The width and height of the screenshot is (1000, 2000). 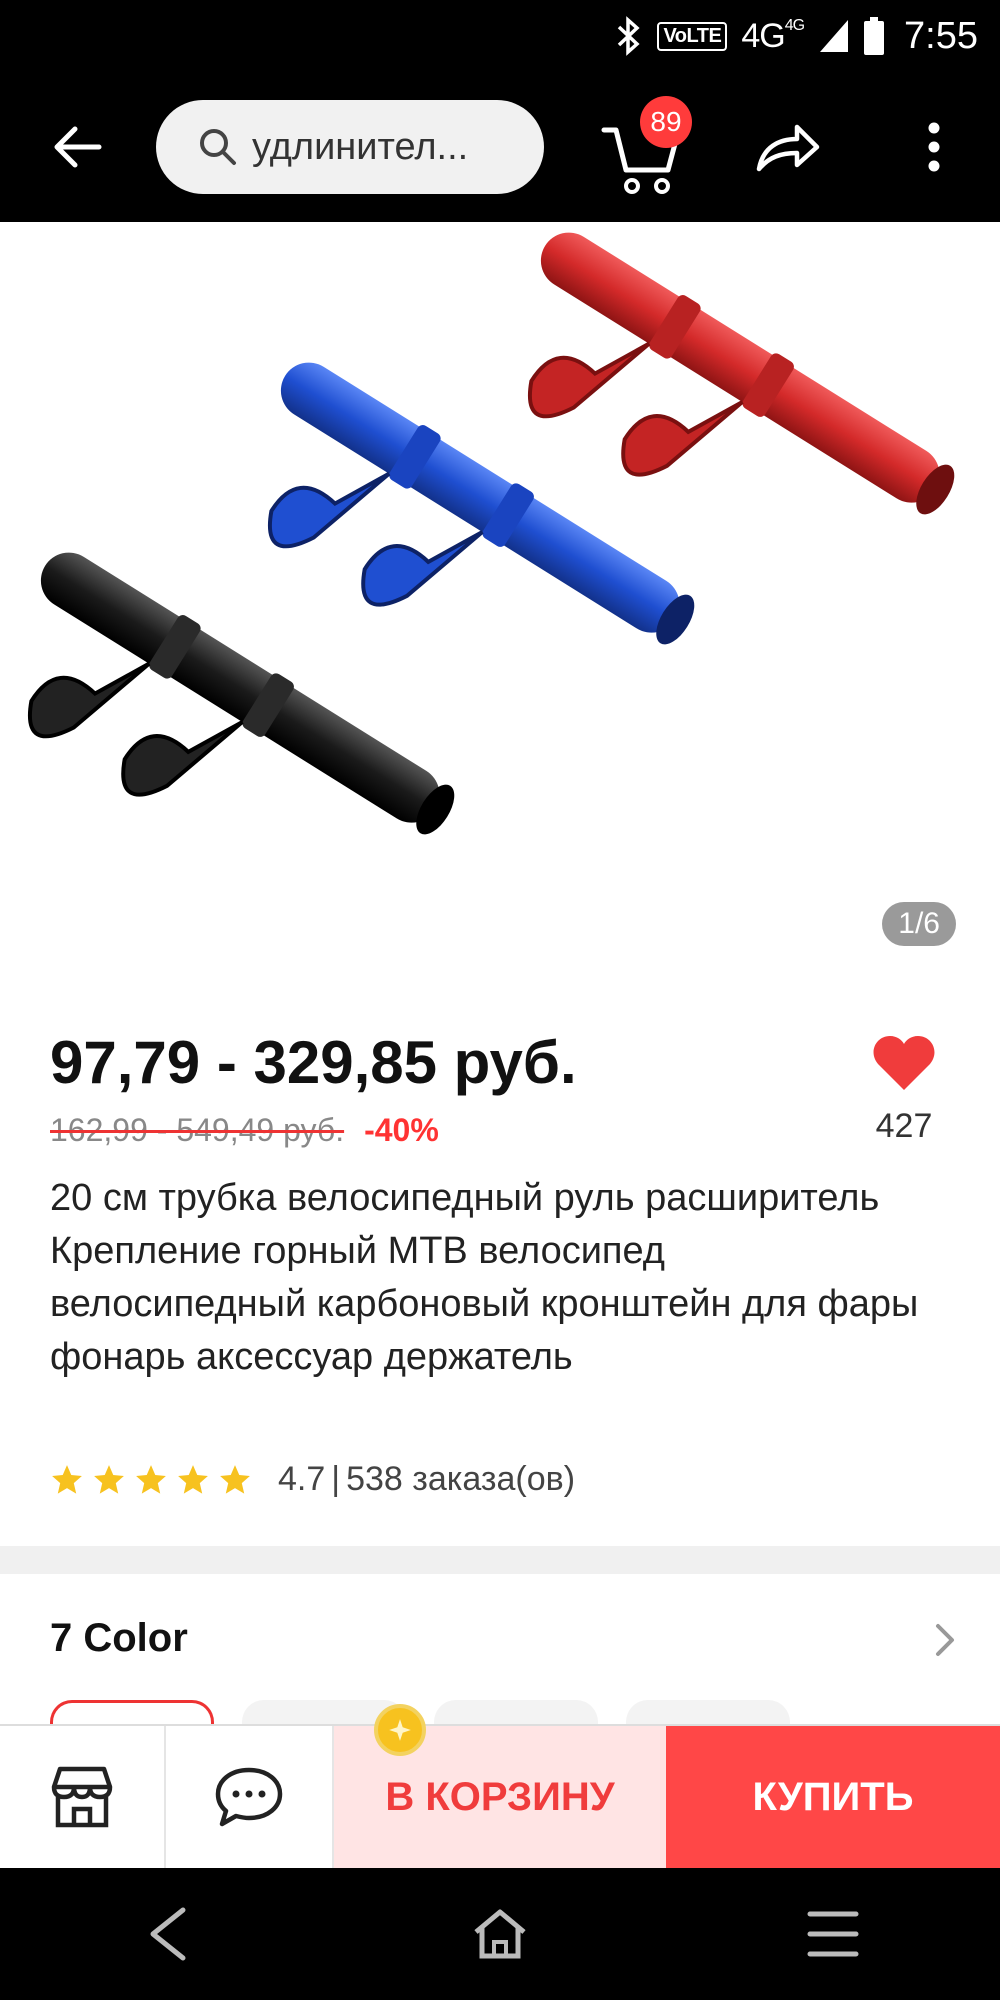 What do you see at coordinates (666, 122) in the screenshot?
I see `cart-count-badge: 89` at bounding box center [666, 122].